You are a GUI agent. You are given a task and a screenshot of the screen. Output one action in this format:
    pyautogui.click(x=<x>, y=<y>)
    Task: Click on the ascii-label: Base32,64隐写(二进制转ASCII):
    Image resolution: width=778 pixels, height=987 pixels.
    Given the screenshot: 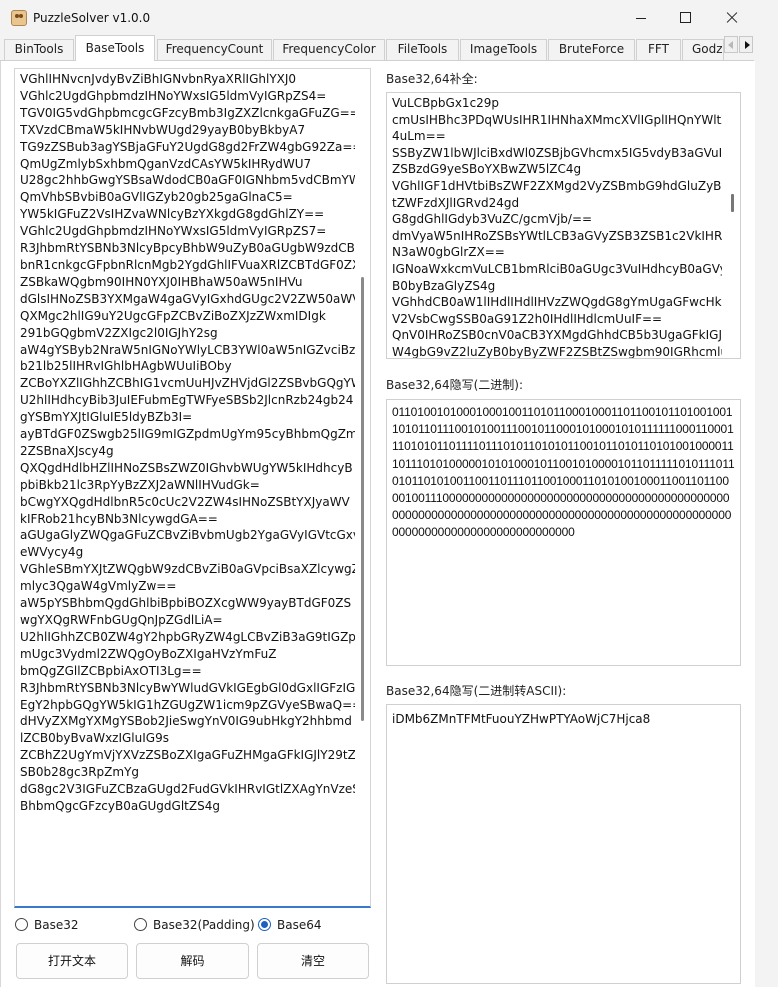 What is the action you would take?
    pyautogui.click(x=476, y=691)
    